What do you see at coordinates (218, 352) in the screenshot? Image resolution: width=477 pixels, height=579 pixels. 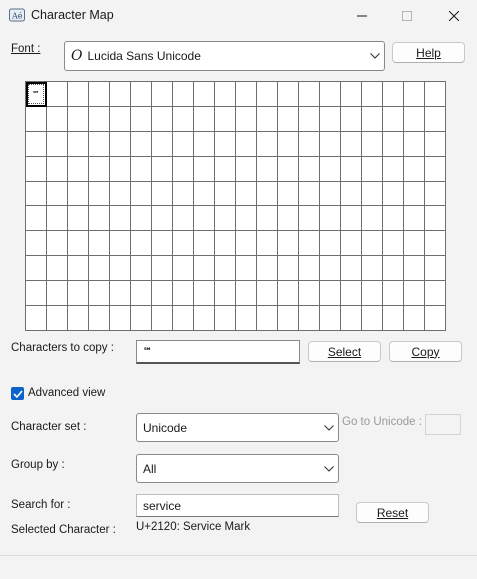 I see `characters-to-copy-field: ℠` at bounding box center [218, 352].